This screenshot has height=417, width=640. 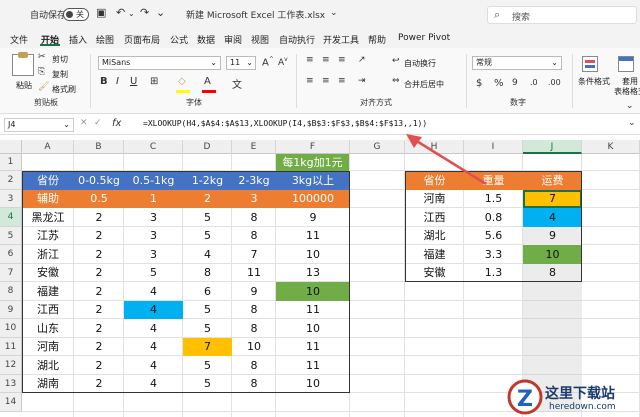 I want to click on annotation-arrow, so click(x=446, y=160).